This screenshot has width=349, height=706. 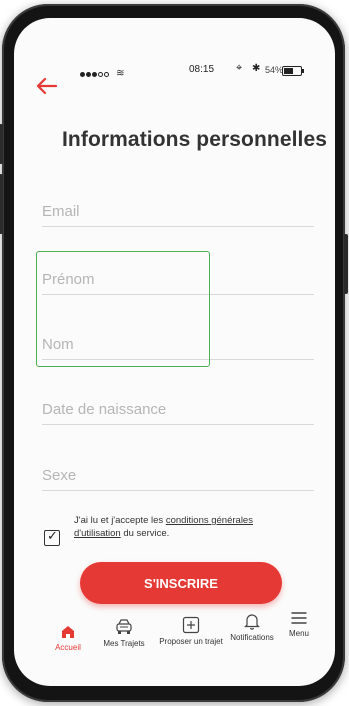 I want to click on last-name-input, so click(x=178, y=344).